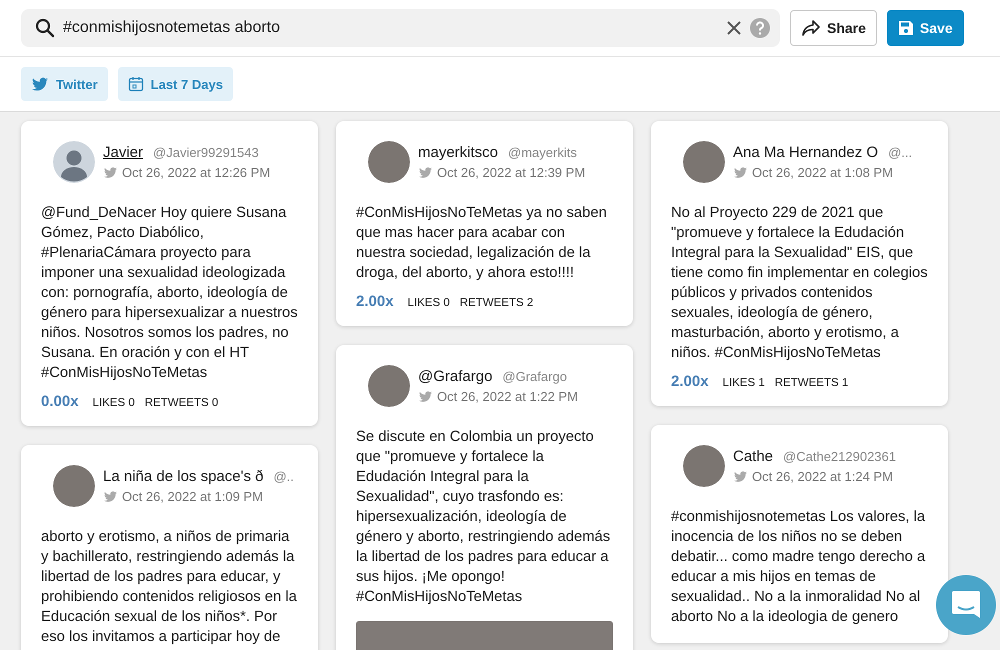  What do you see at coordinates (283, 476) in the screenshot?
I see `author-handle: @..` at bounding box center [283, 476].